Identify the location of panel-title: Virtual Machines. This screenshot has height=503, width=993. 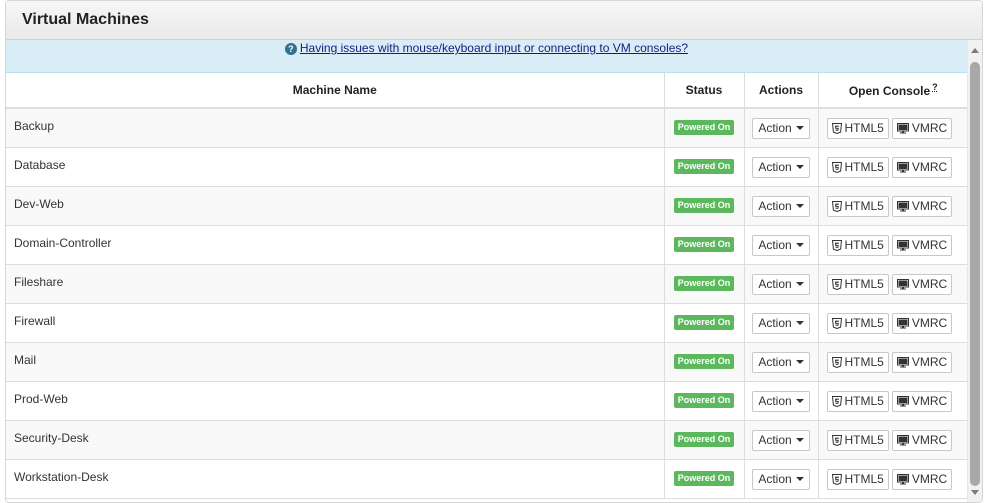
(494, 20).